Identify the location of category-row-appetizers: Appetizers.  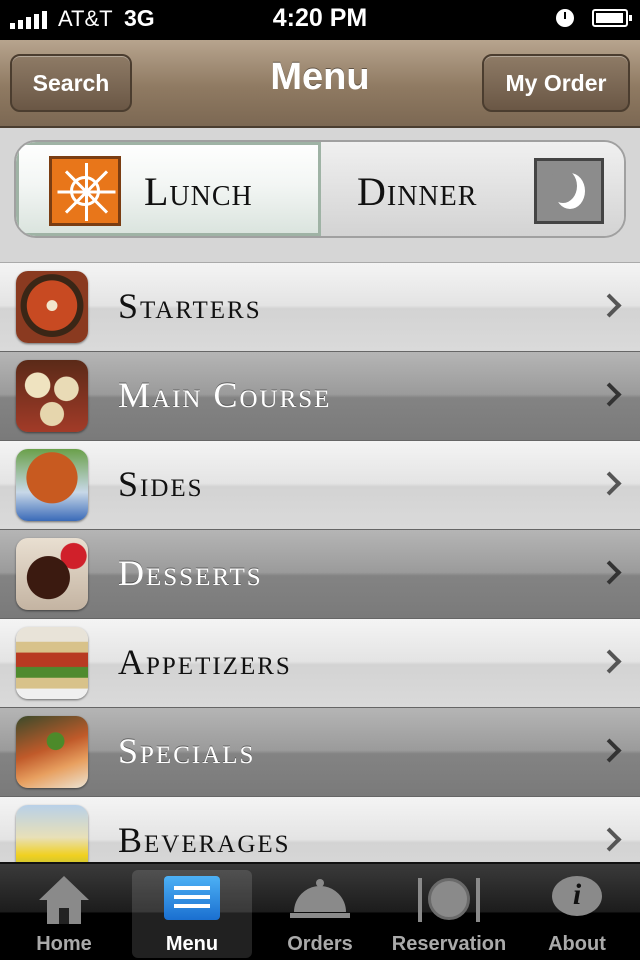
(320, 663).